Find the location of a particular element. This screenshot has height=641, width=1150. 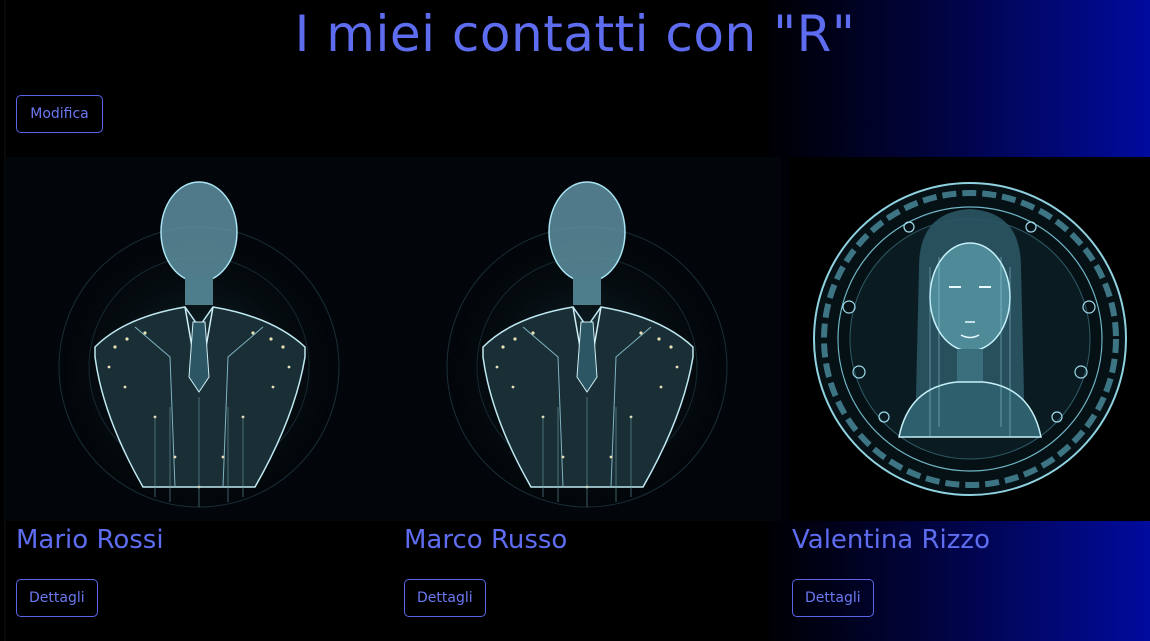

edit-button: Modifica is located at coordinates (59, 114).